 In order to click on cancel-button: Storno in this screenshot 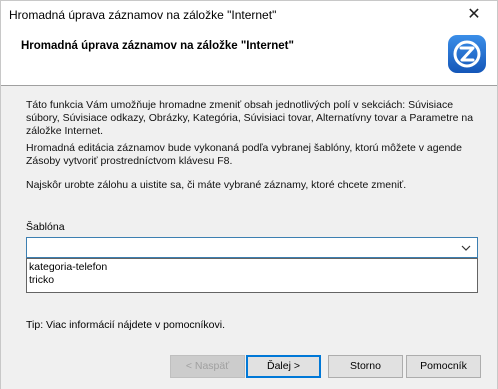, I will do `click(365, 366)`.